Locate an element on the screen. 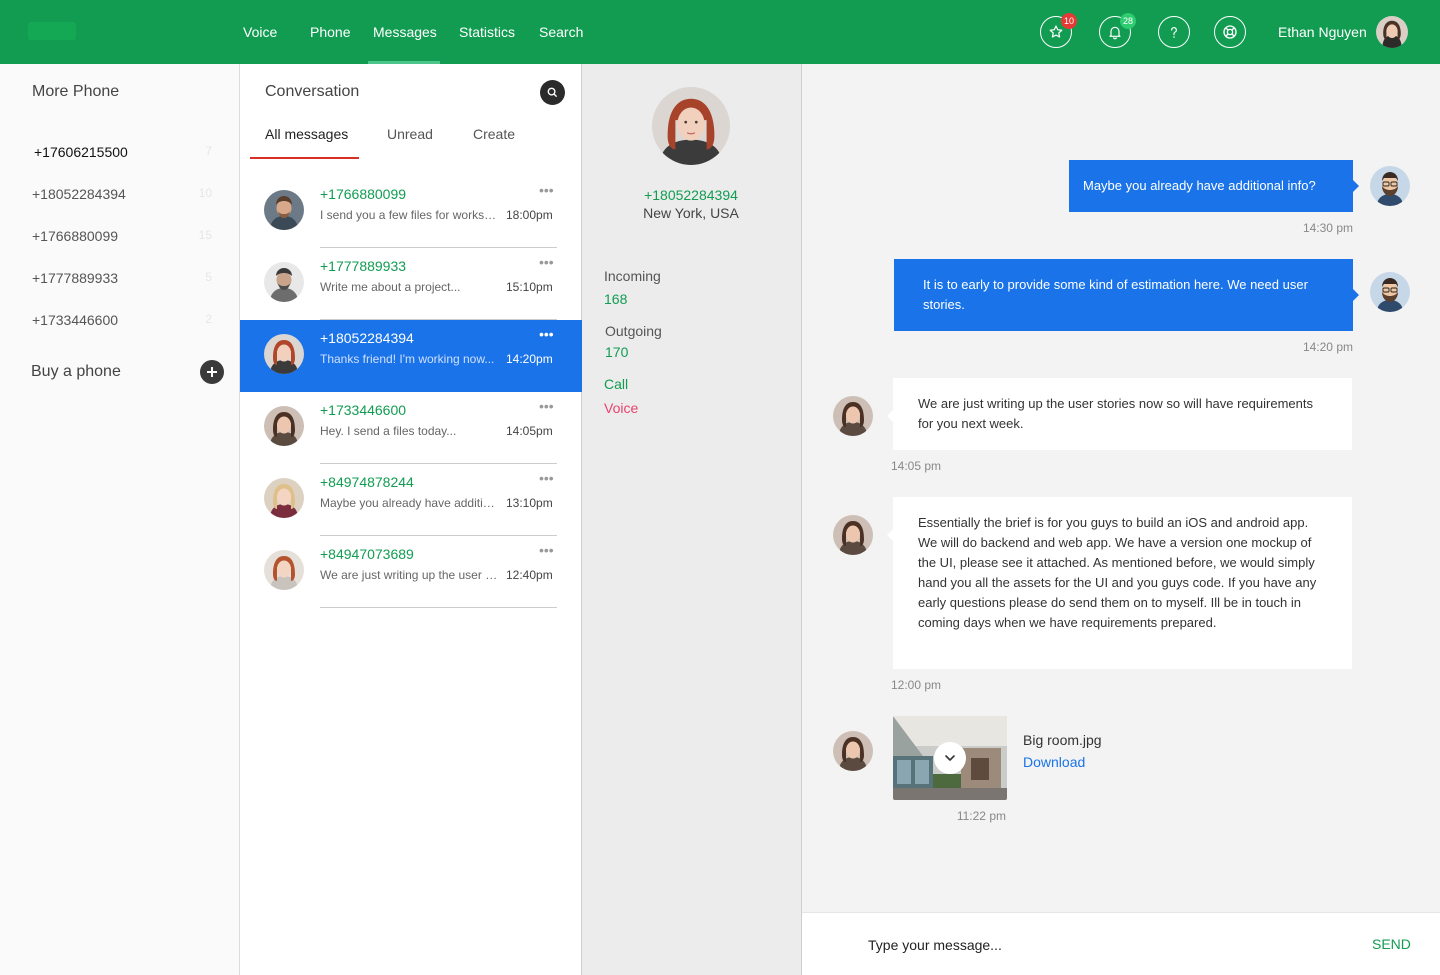 The width and height of the screenshot is (1440, 975). sidebar-phone-item: +1733446600 2 is located at coordinates (122, 320).